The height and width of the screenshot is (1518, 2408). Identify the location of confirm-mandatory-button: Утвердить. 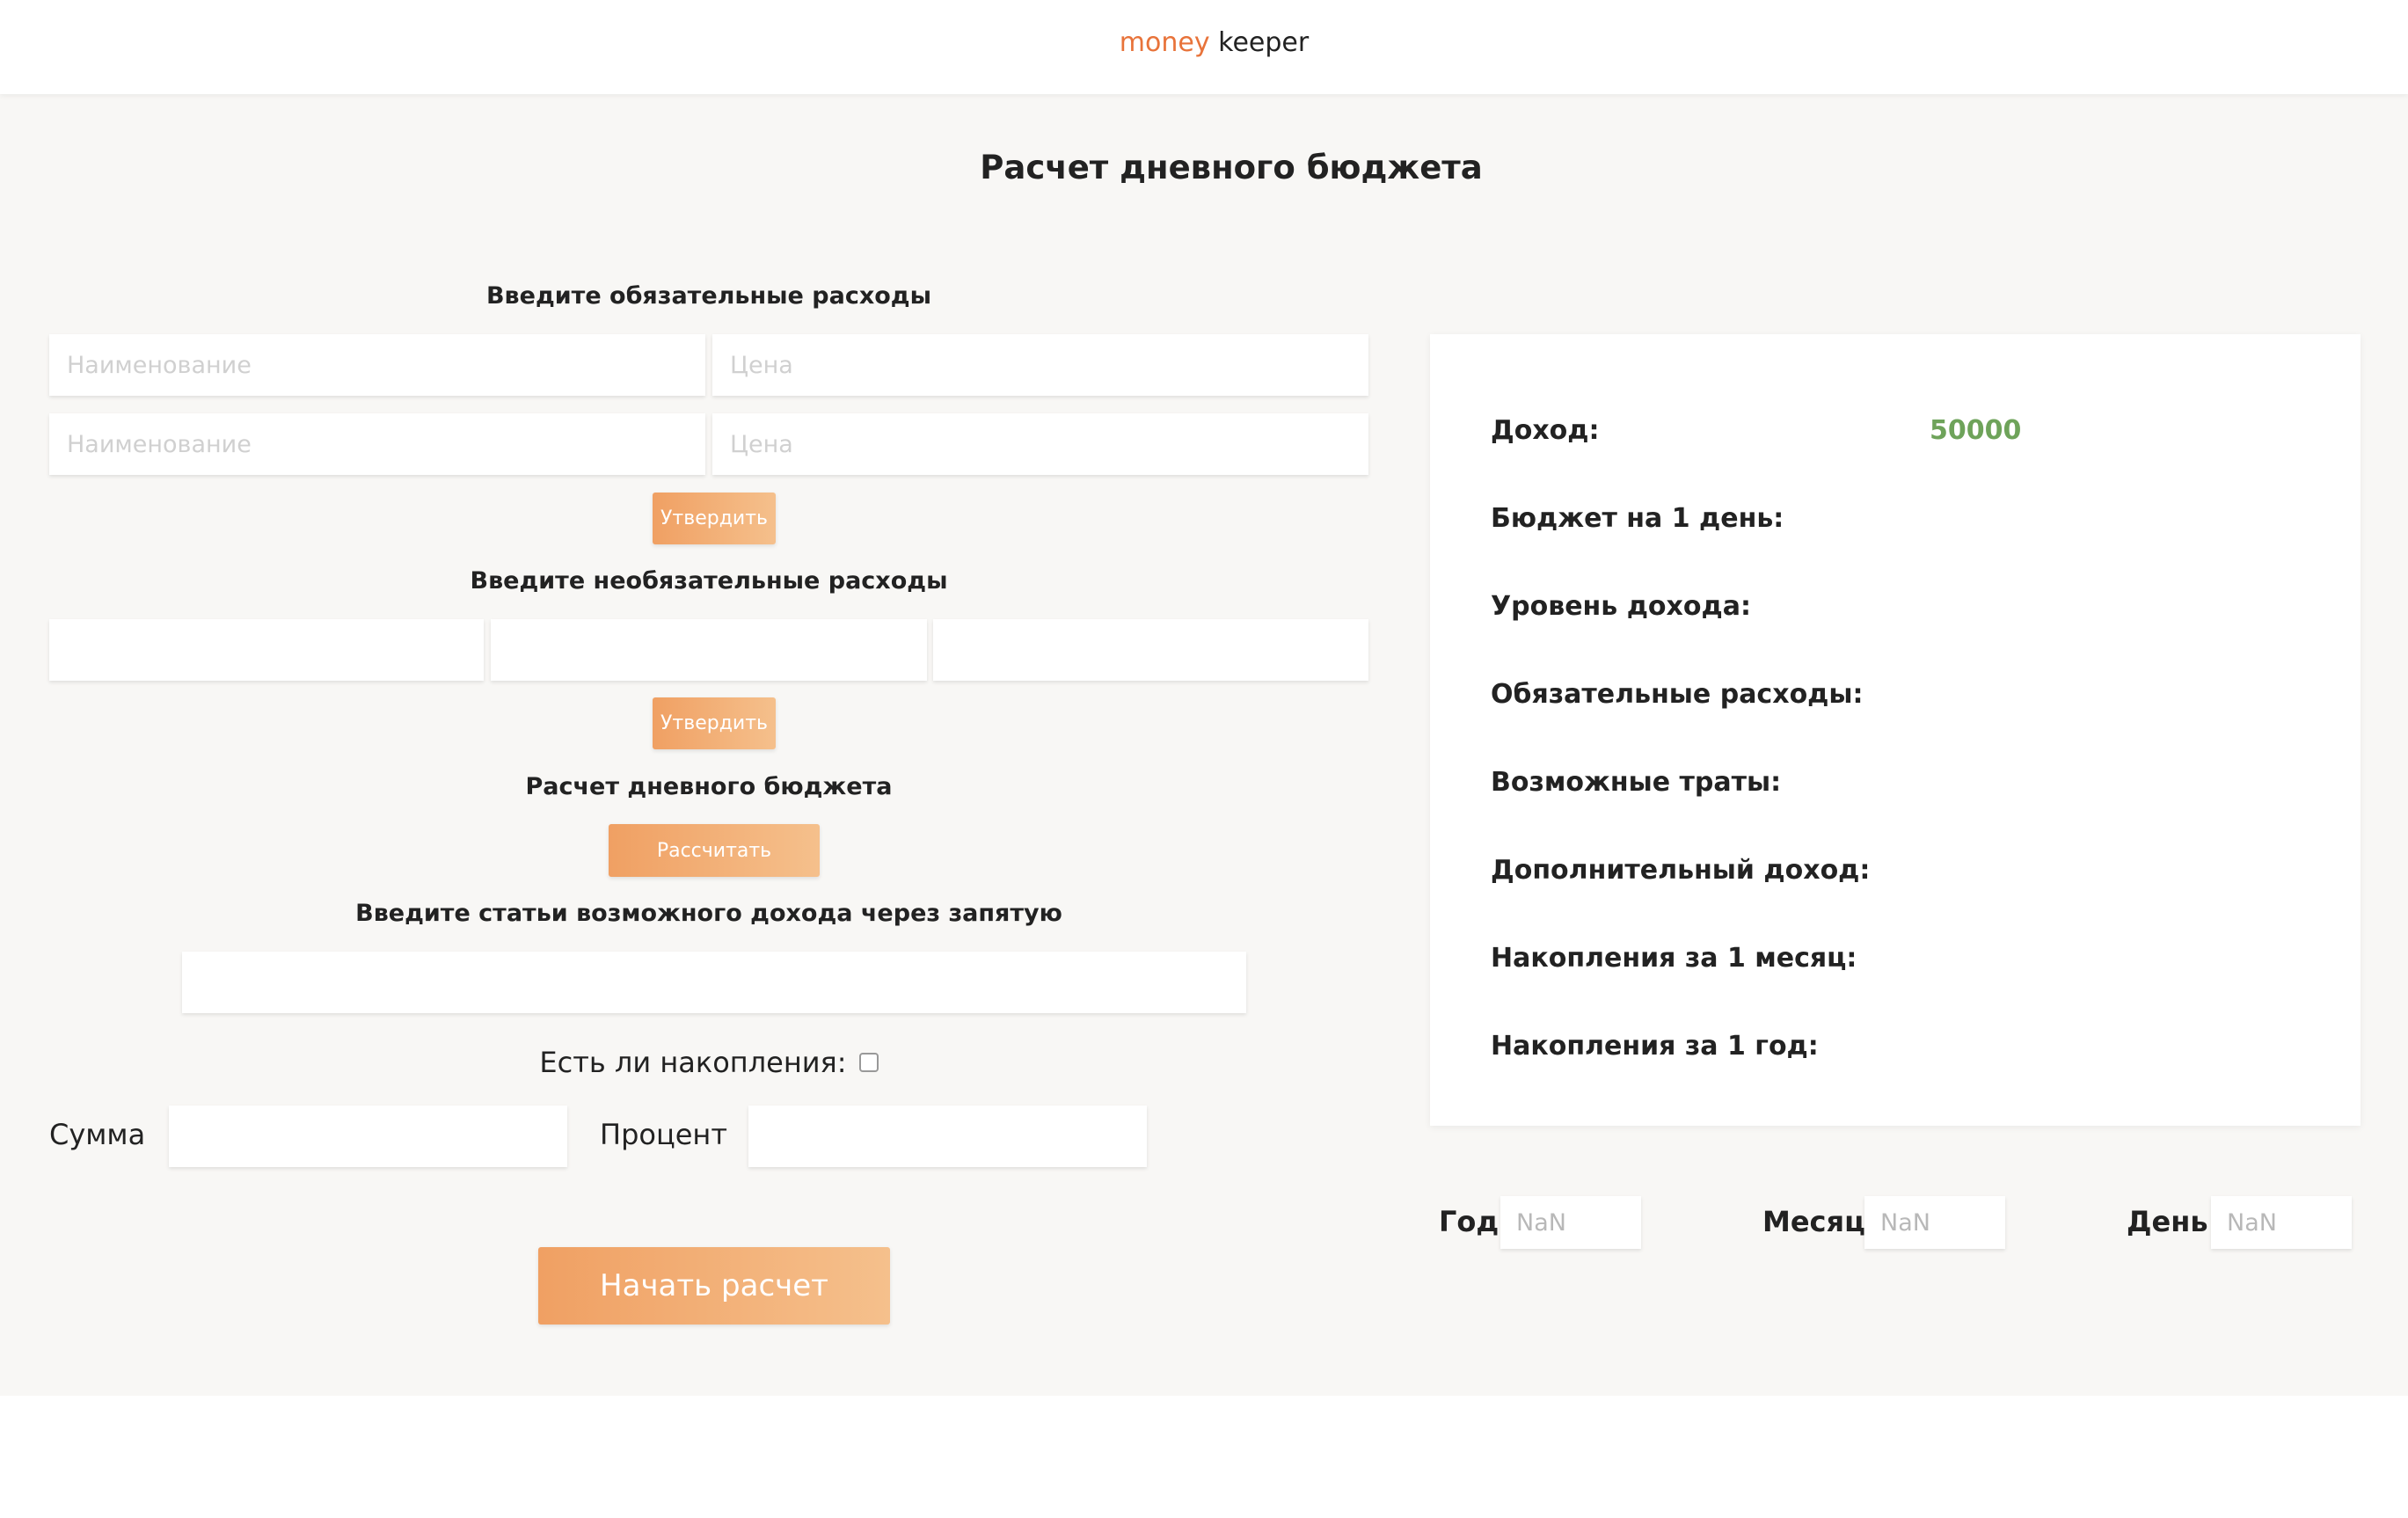
(714, 518).